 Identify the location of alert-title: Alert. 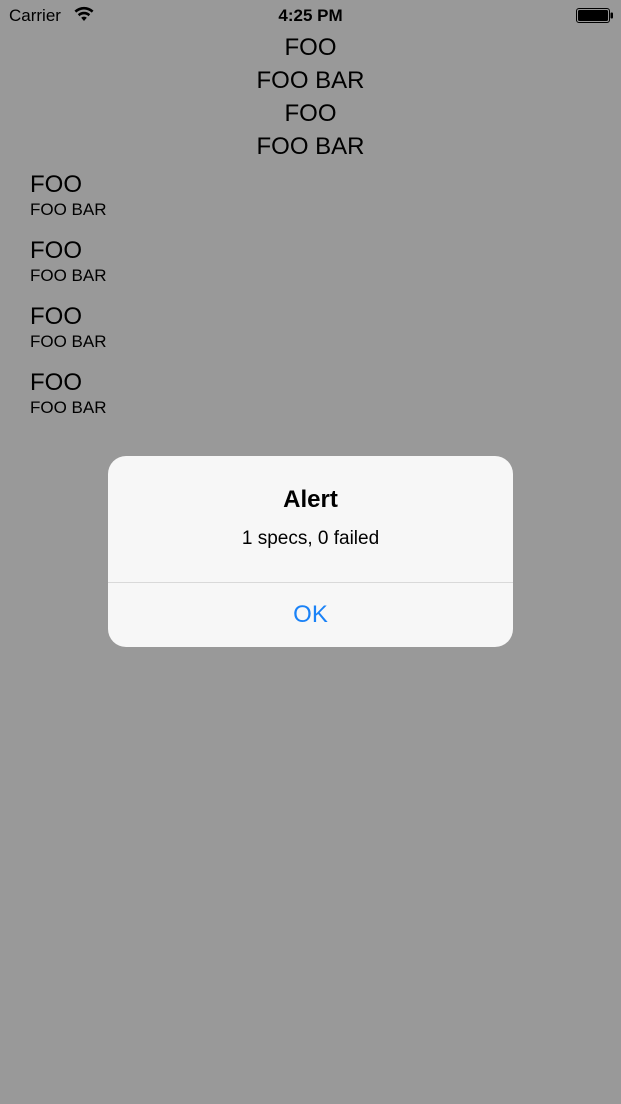
(310, 499).